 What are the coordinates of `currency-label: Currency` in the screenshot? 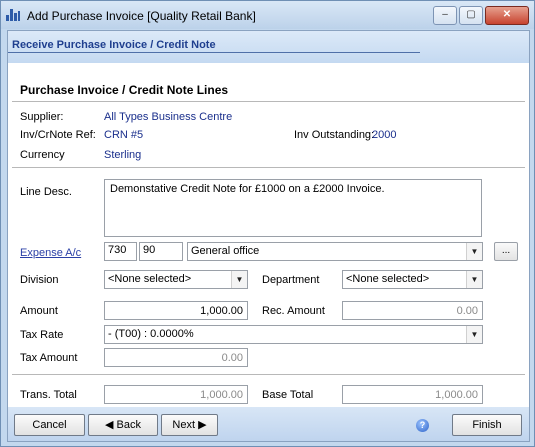 It's located at (42, 155).